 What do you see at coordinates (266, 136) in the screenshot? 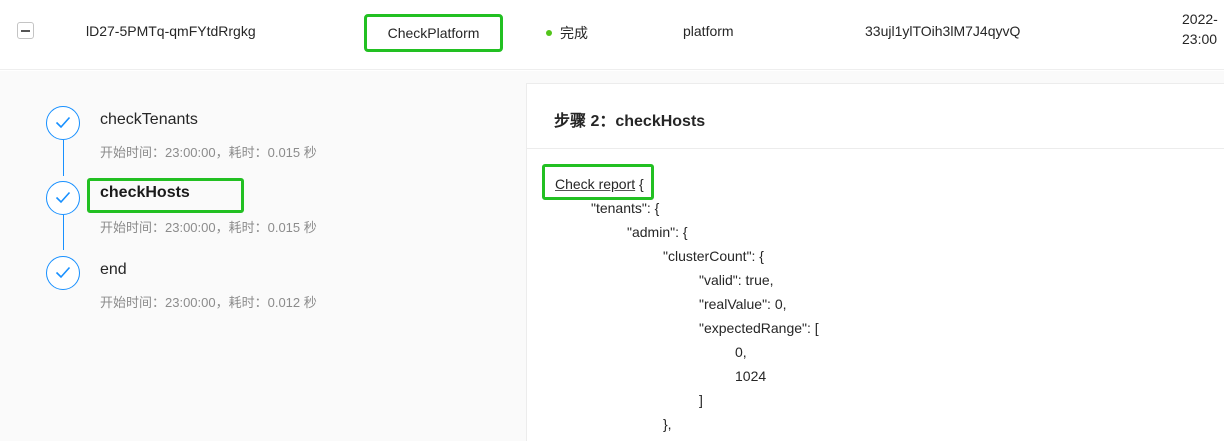
I see `step-item: checkTenants 开始时间：23:00:00，耗时：0.015 秒` at bounding box center [266, 136].